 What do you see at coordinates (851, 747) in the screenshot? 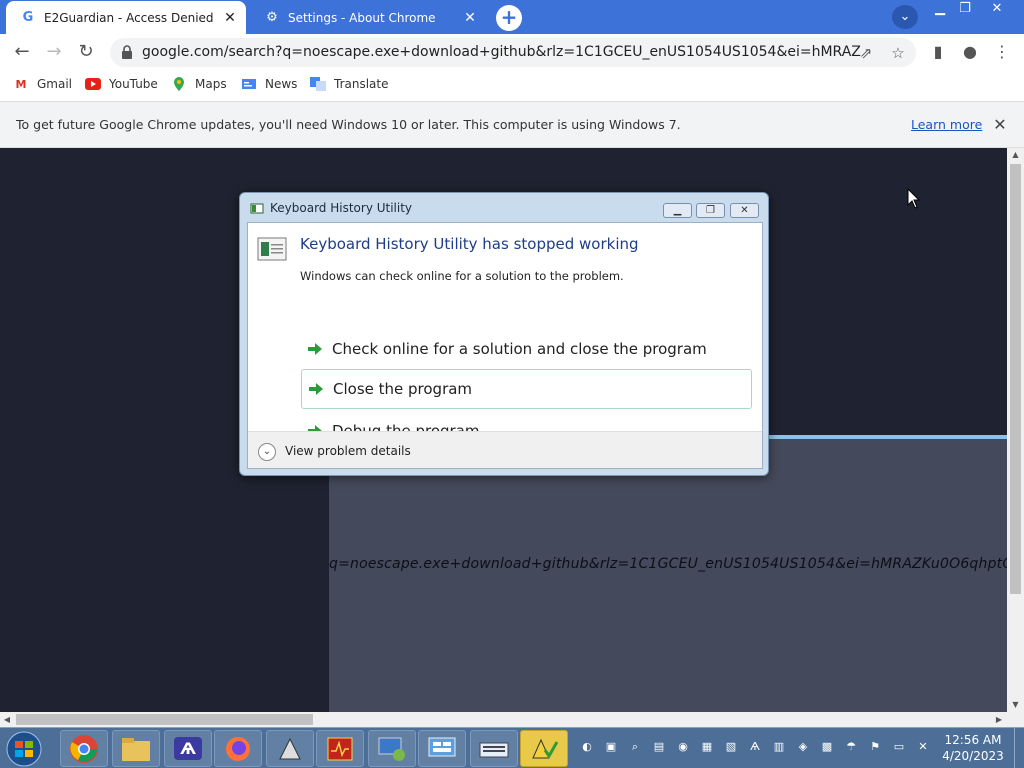
I see `umbrella-icon: ☂` at bounding box center [851, 747].